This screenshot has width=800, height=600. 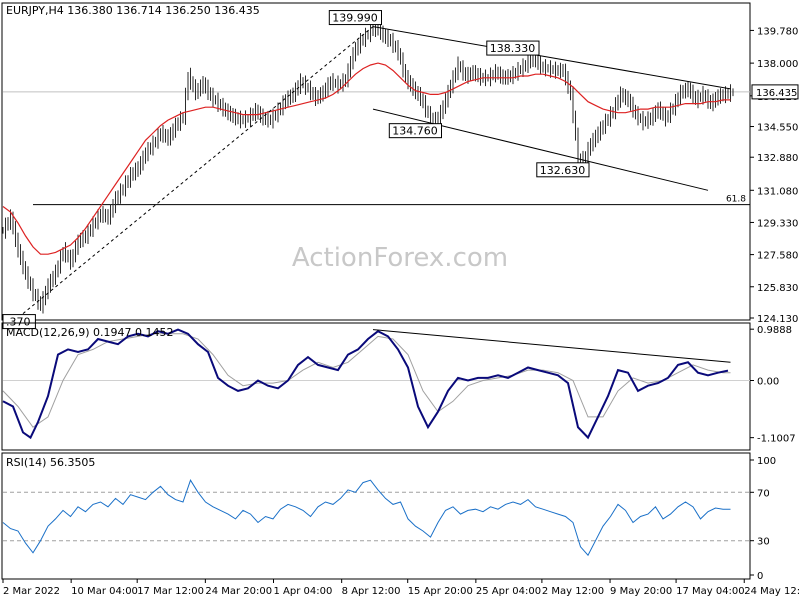 What do you see at coordinates (573, 591) in the screenshot?
I see `x-axis-tick-label: 2 May 12:00` at bounding box center [573, 591].